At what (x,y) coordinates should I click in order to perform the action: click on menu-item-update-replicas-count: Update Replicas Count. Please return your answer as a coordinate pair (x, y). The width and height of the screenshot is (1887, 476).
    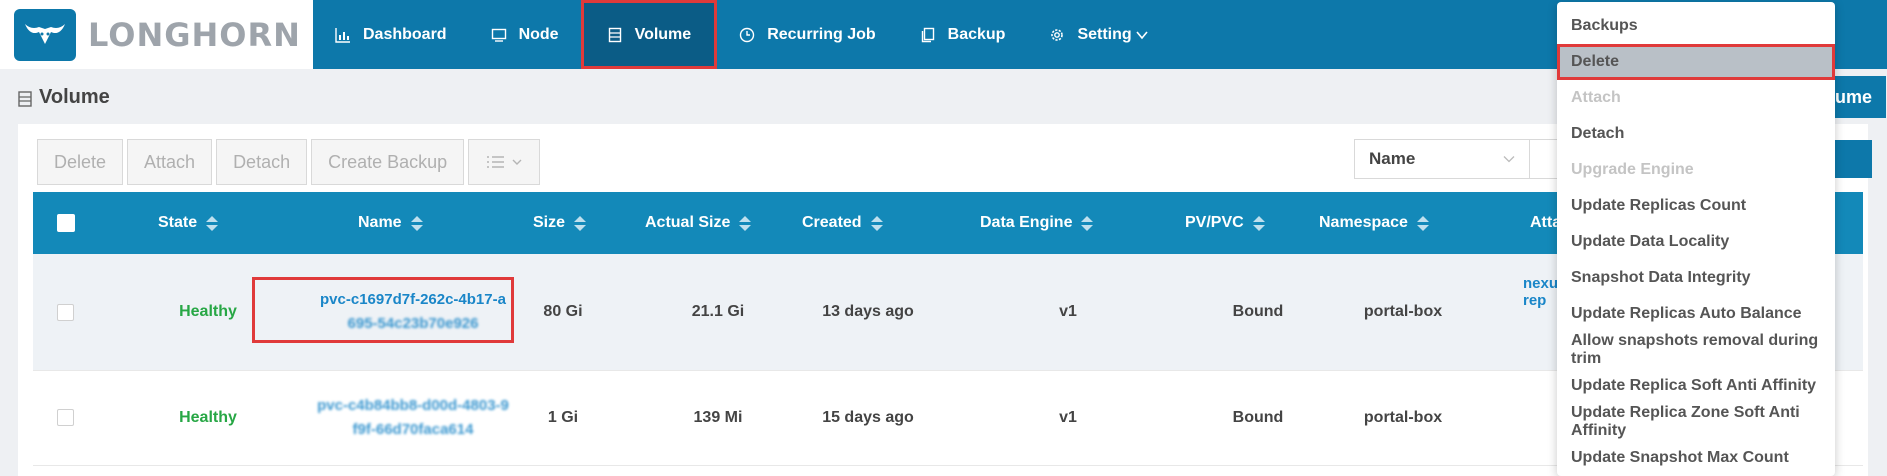
    Looking at the image, I should click on (1696, 206).